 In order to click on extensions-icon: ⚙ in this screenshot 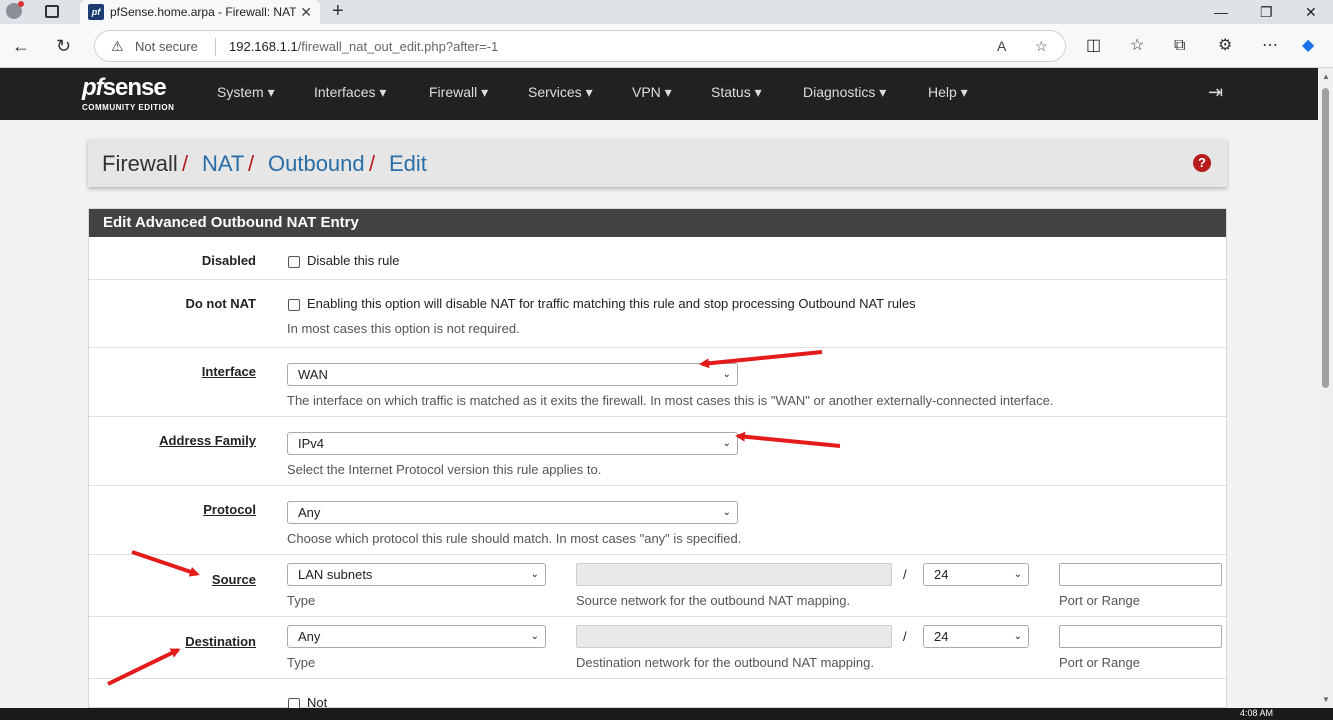, I will do `click(1225, 46)`.